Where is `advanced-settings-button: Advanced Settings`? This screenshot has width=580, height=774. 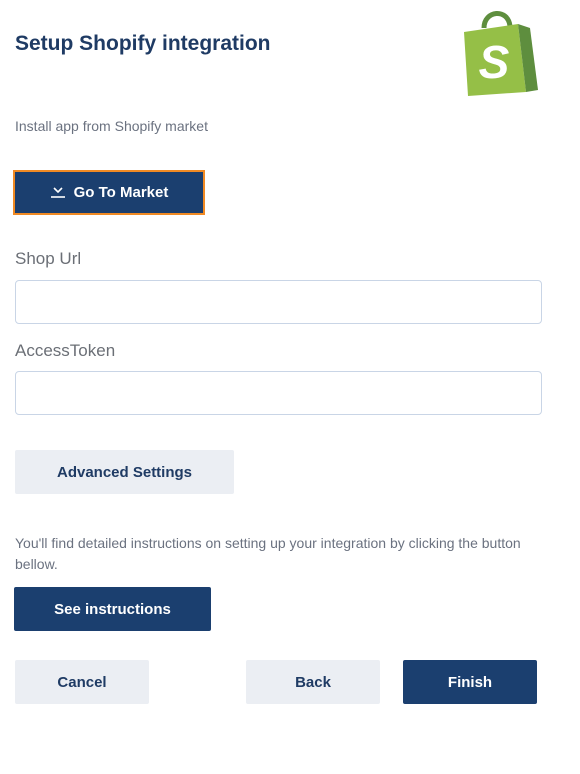
advanced-settings-button: Advanced Settings is located at coordinates (124, 472).